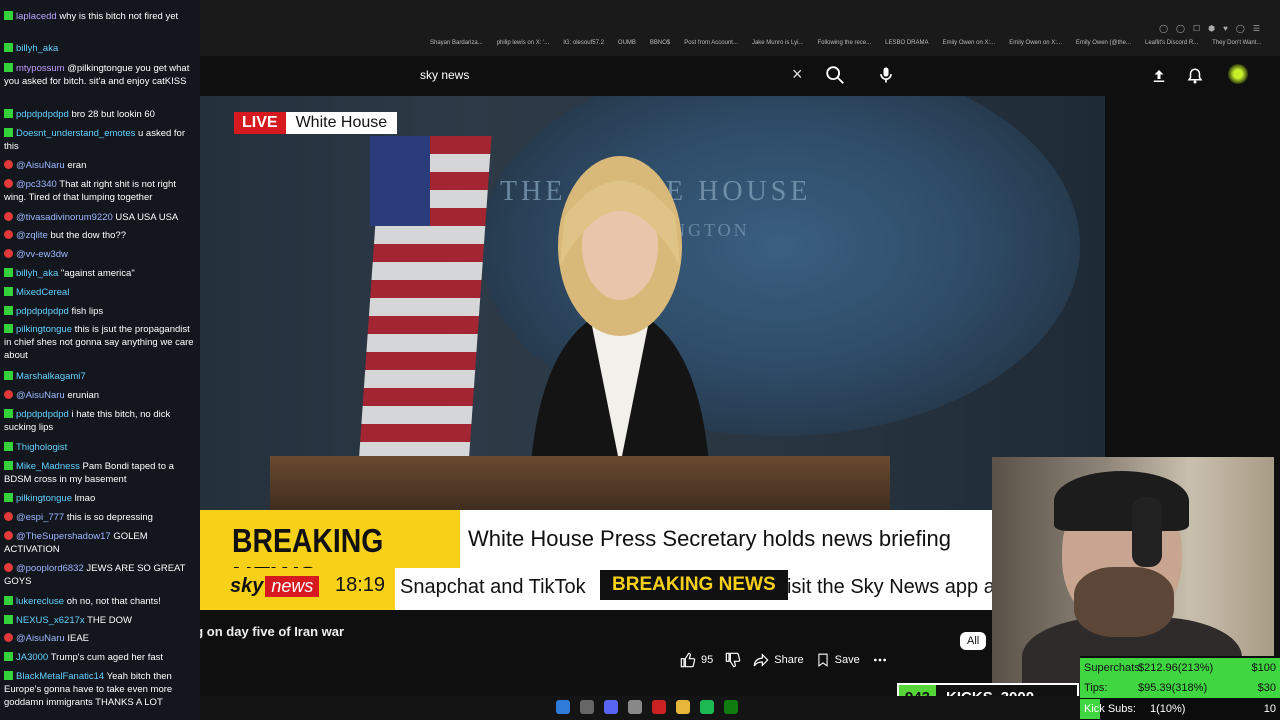 The height and width of the screenshot is (720, 1280). What do you see at coordinates (113, 601) in the screenshot?
I see `chat-text: oh no, not that chants!` at bounding box center [113, 601].